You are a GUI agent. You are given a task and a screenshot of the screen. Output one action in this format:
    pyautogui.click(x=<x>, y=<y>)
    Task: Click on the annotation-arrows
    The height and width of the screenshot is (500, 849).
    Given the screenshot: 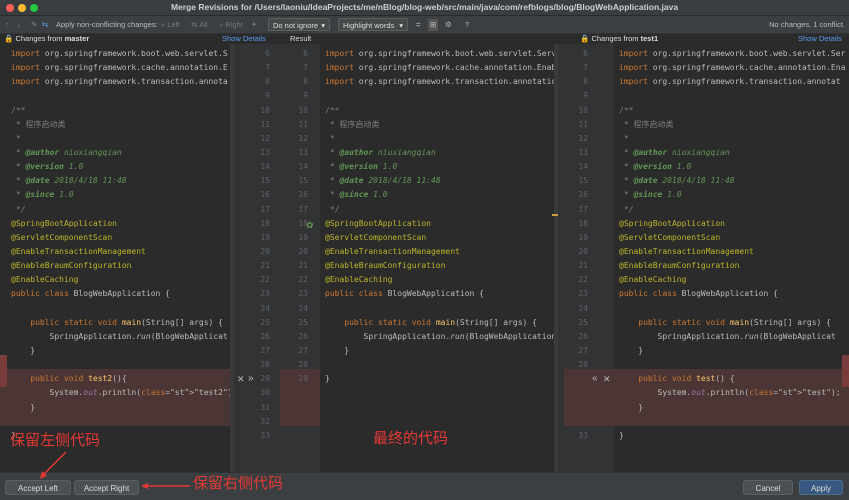 What is the action you would take?
    pyautogui.click(x=115, y=470)
    